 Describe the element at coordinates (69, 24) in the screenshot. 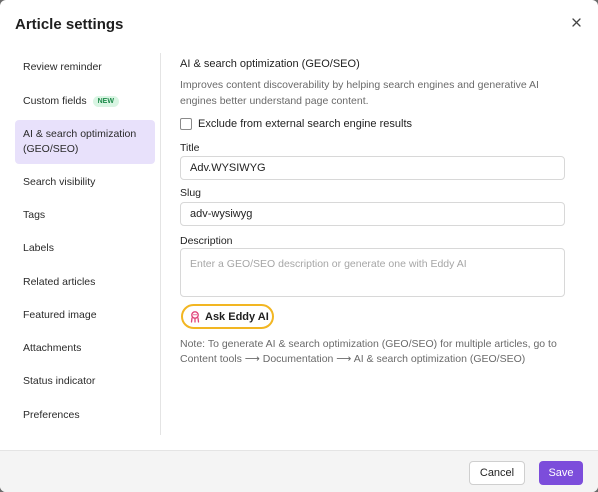

I see `modal-title: Article settings` at that location.